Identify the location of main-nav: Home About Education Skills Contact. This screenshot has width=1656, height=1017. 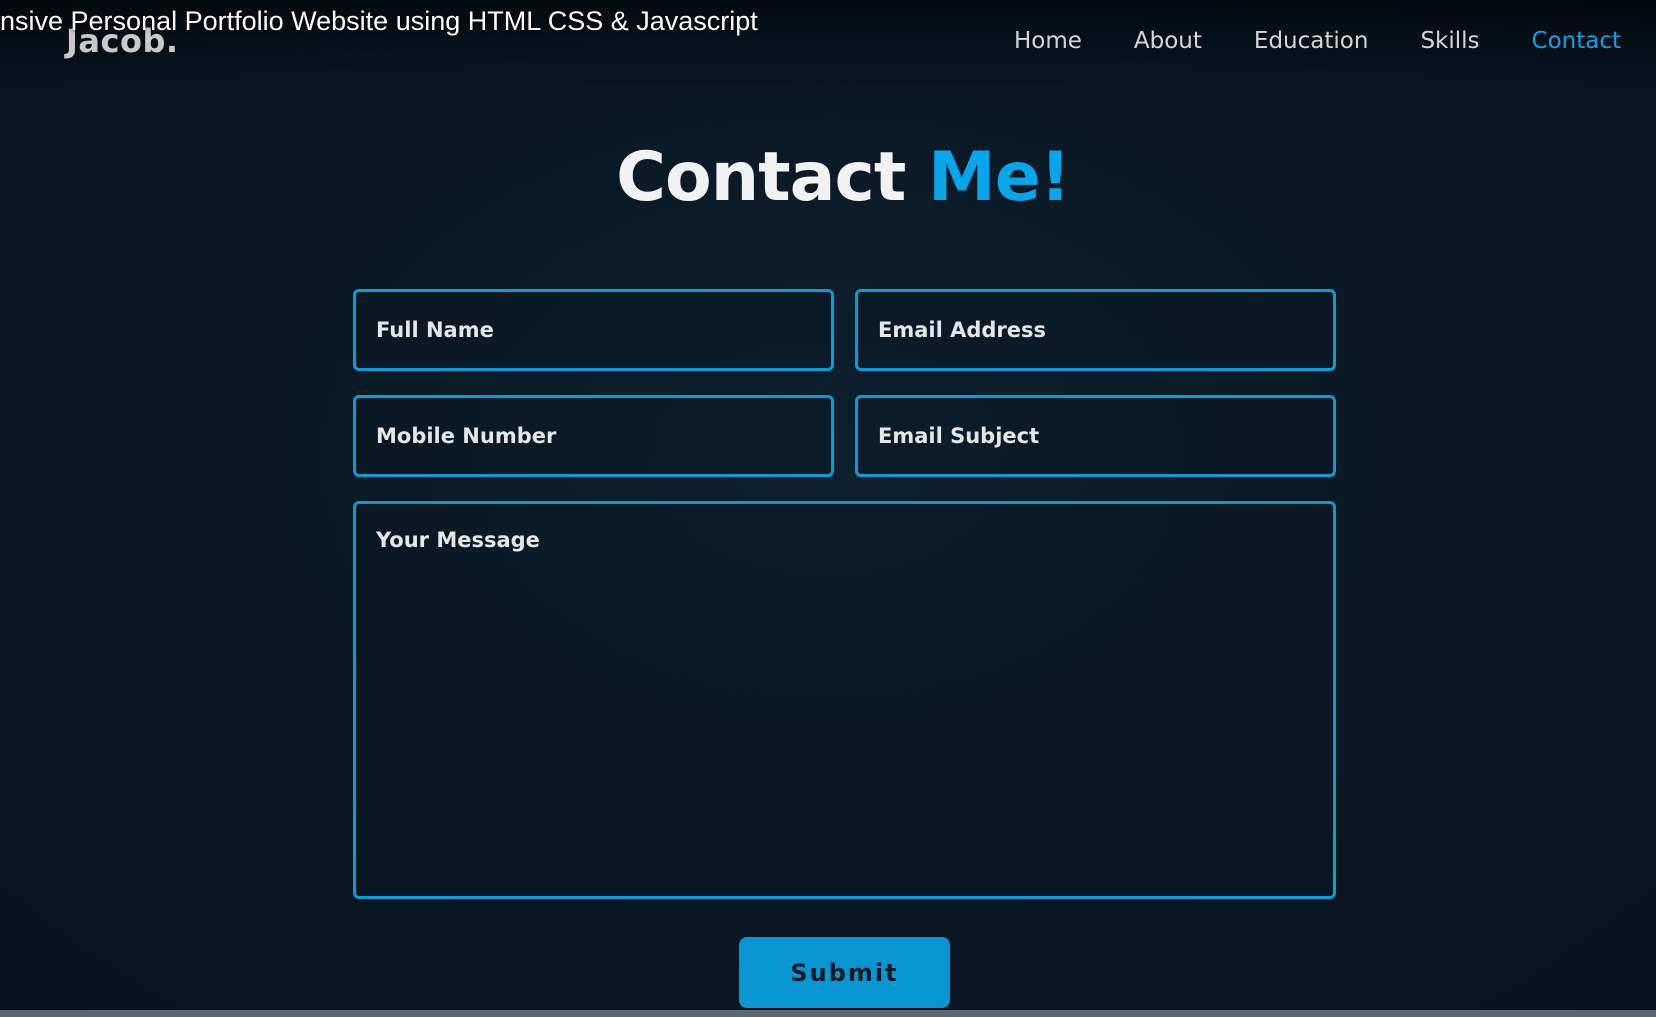
(1317, 41).